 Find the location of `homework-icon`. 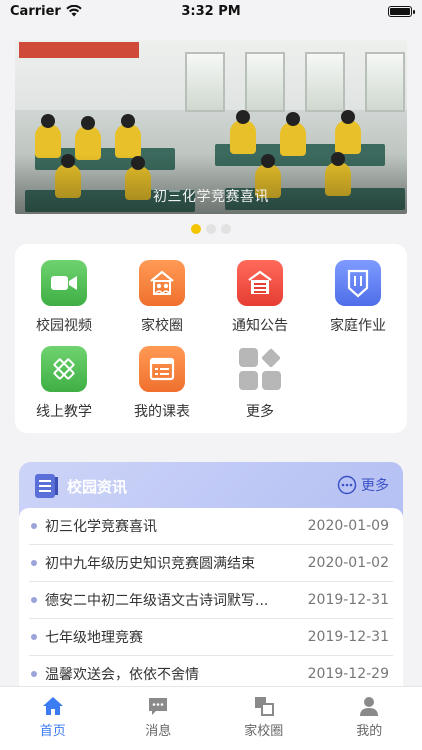

homework-icon is located at coordinates (358, 283).